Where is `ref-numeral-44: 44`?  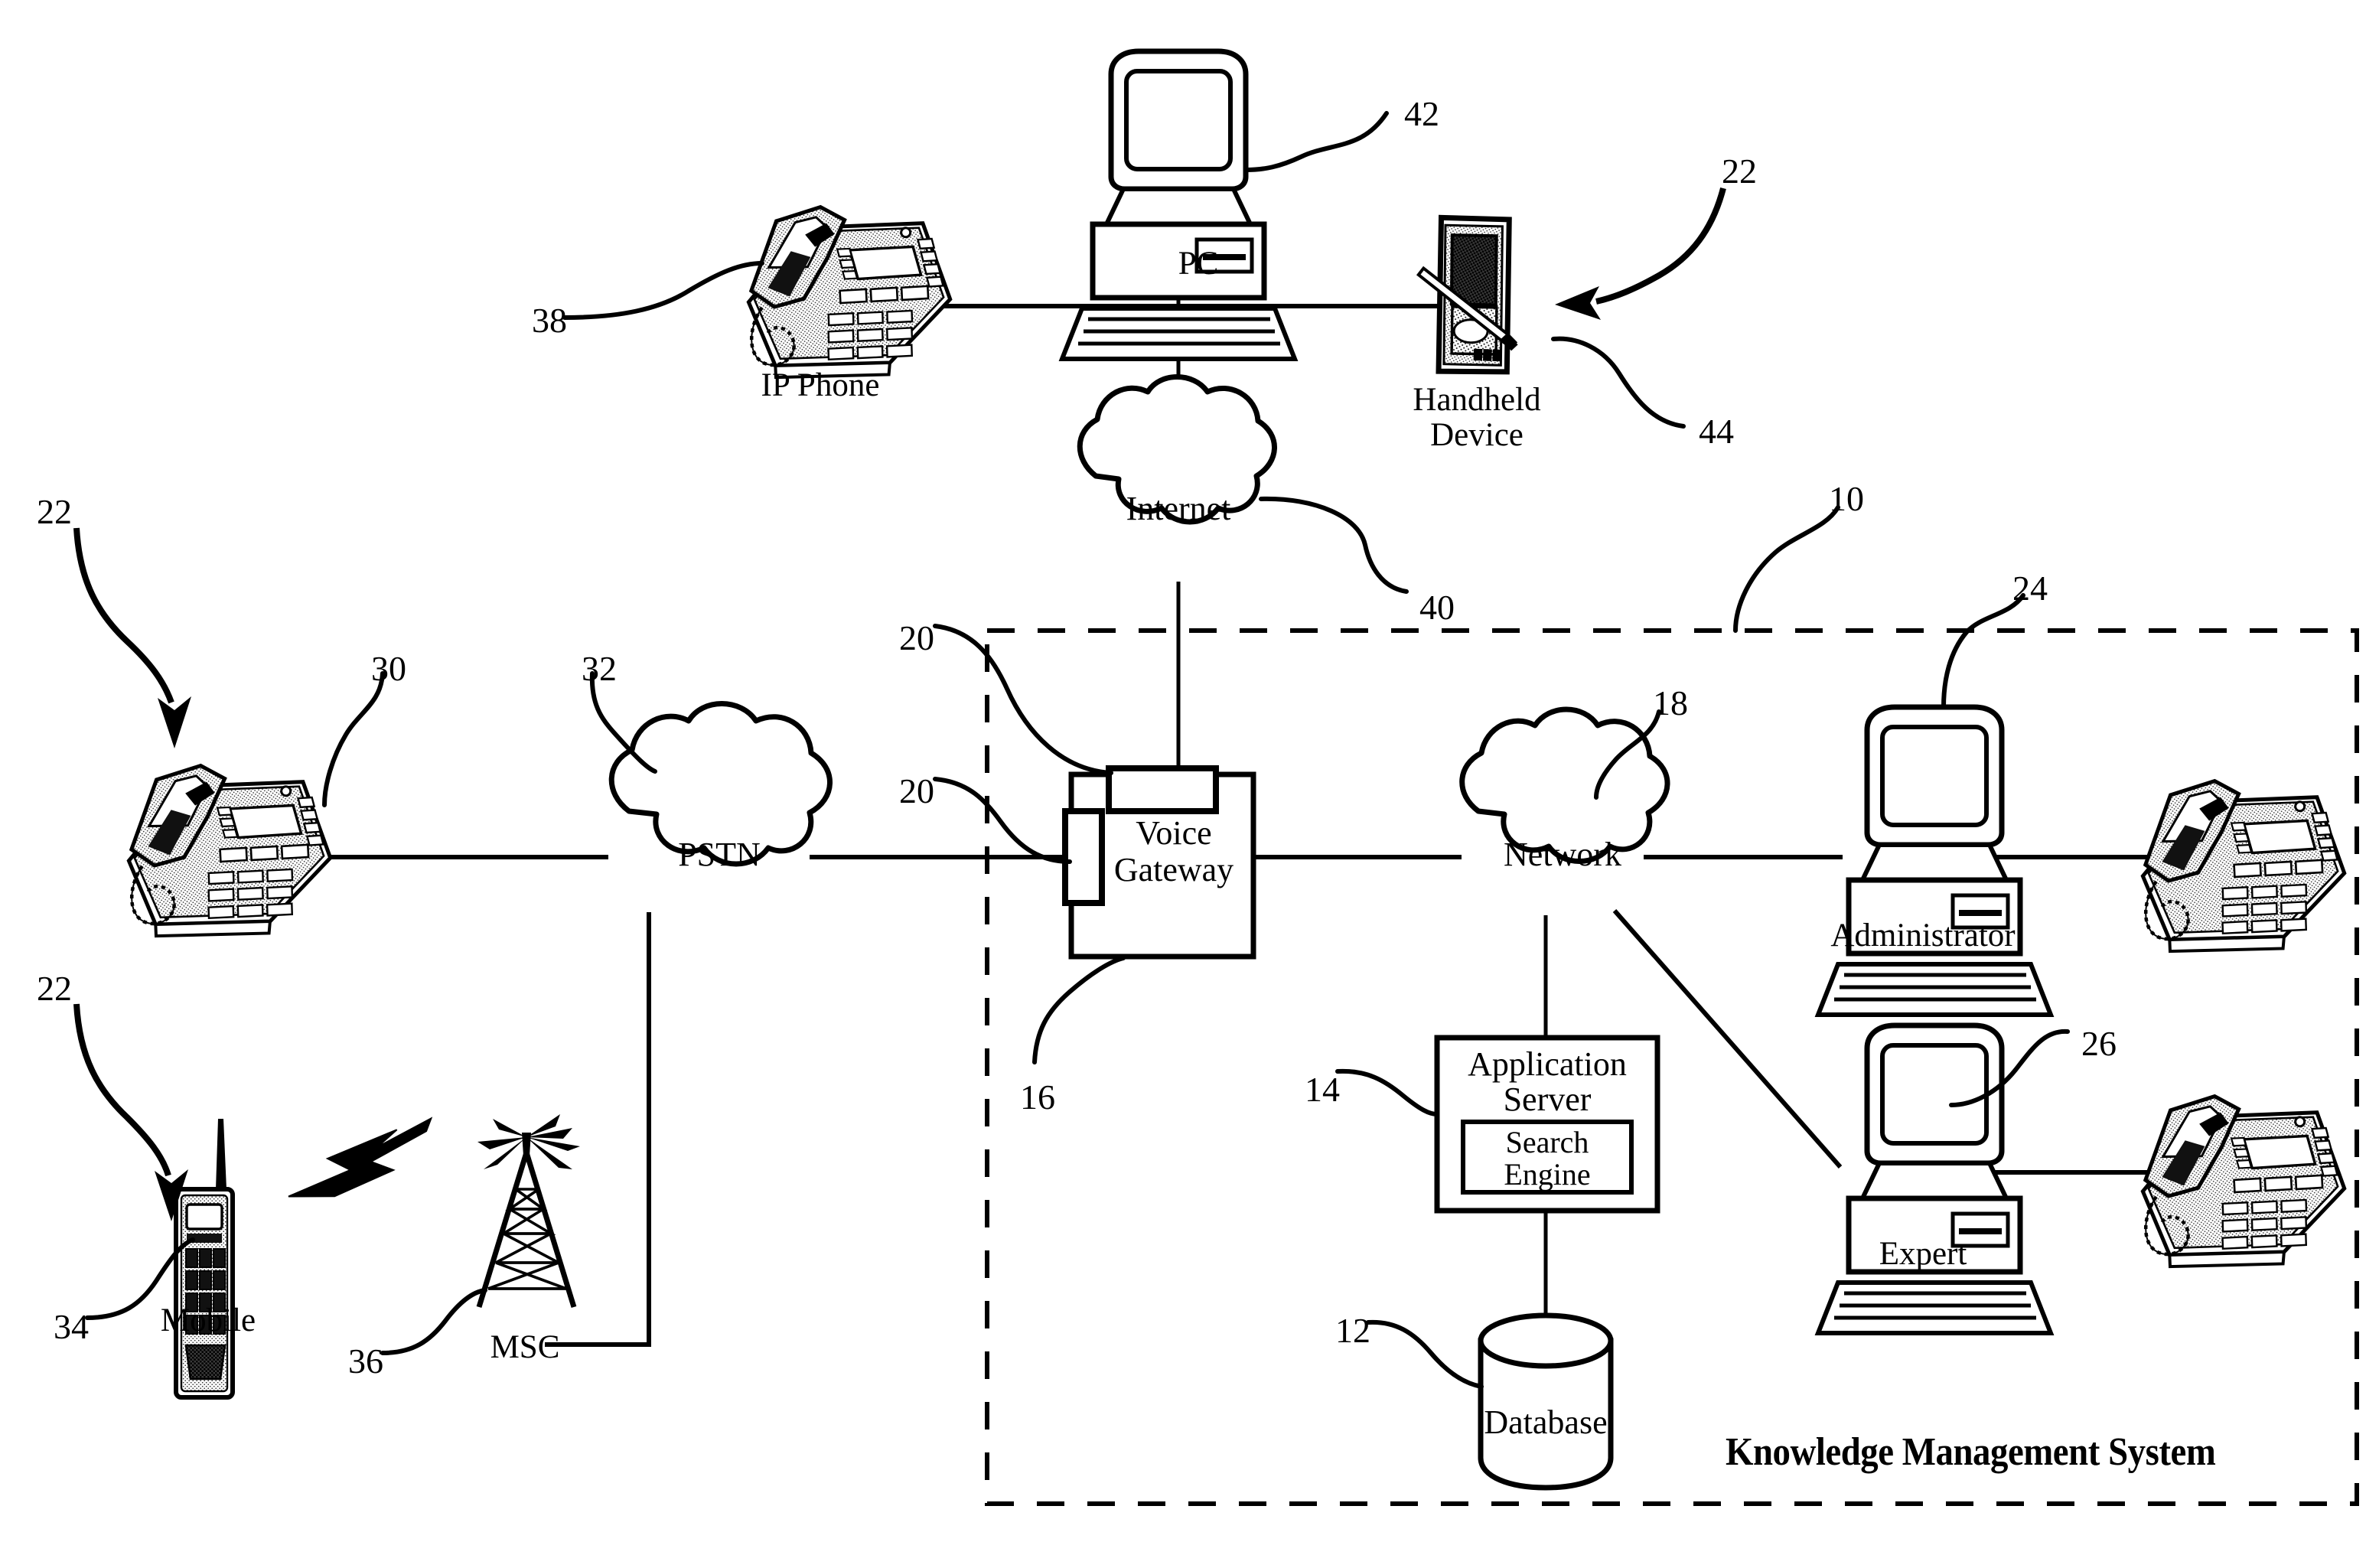 ref-numeral-44: 44 is located at coordinates (1716, 431).